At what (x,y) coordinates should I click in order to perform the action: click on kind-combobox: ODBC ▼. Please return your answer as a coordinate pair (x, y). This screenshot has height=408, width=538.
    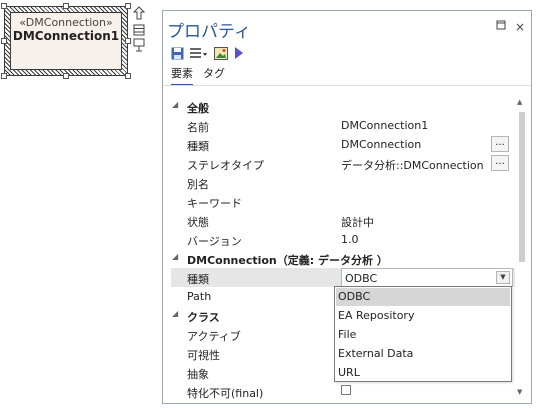
    Looking at the image, I should click on (427, 277).